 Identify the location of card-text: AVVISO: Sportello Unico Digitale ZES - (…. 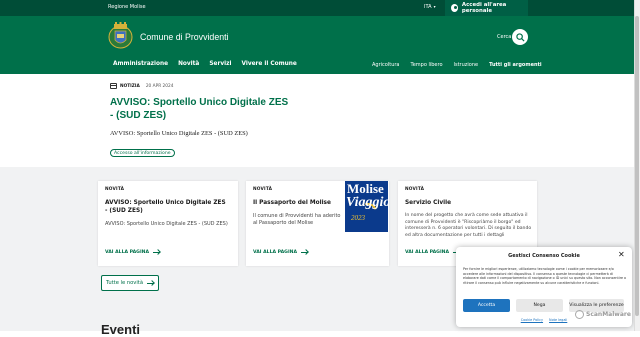
(166, 224).